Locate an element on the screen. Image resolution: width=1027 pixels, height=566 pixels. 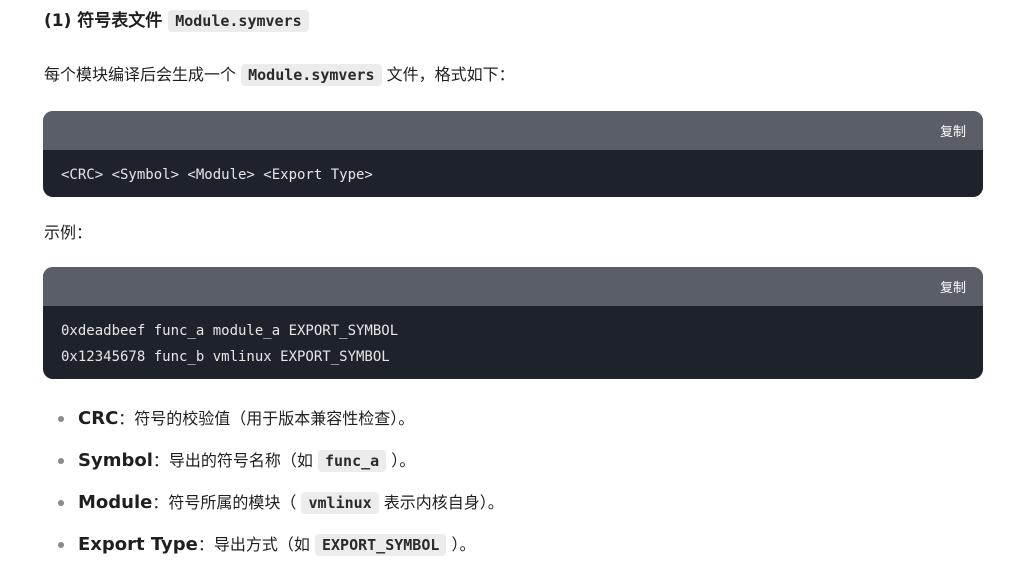
field-desc: 符号的校验值（用于版本兼容性检查）。 is located at coordinates (274, 418).